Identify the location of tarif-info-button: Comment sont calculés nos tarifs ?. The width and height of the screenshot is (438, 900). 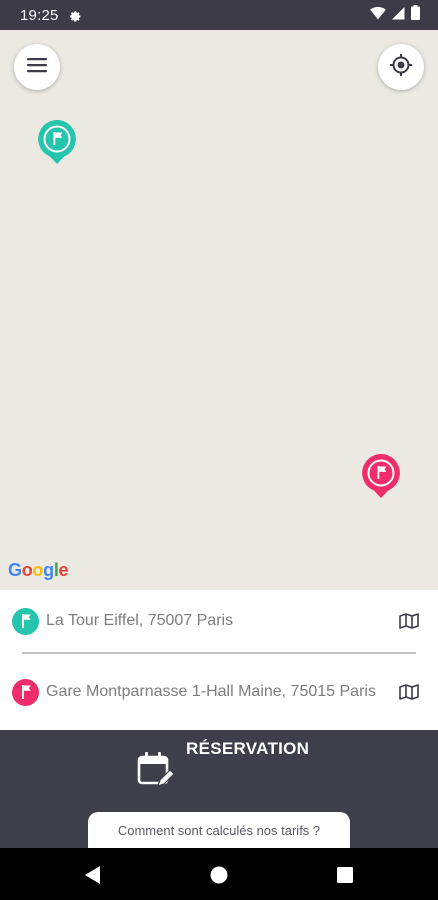
(219, 830).